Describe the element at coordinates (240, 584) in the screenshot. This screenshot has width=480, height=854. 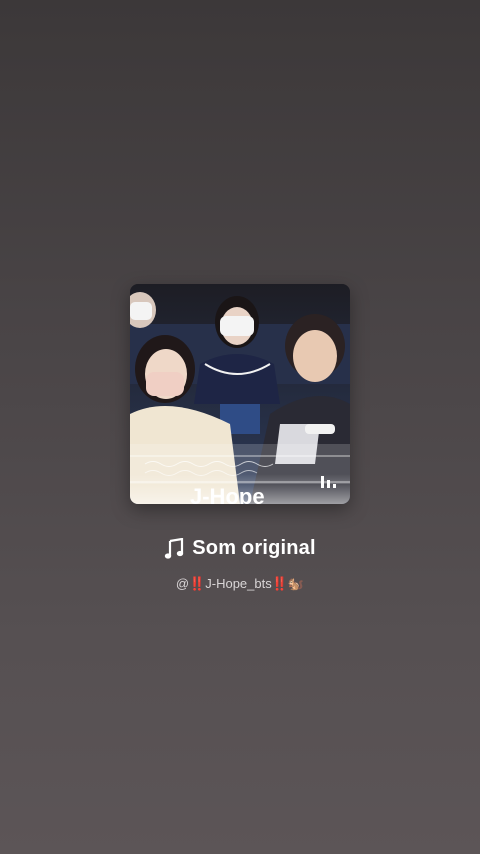
I see `sound-author-link: @‼️J-Hope_bts‼️🐿️` at that location.